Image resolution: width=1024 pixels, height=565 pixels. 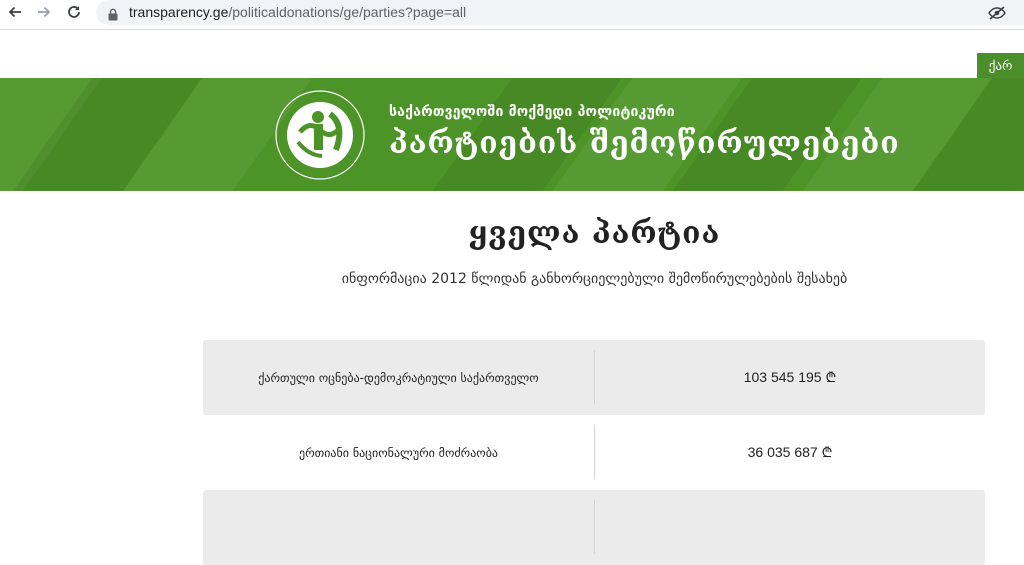 What do you see at coordinates (999, 65) in the screenshot?
I see `language-switch-tab: ქარ` at bounding box center [999, 65].